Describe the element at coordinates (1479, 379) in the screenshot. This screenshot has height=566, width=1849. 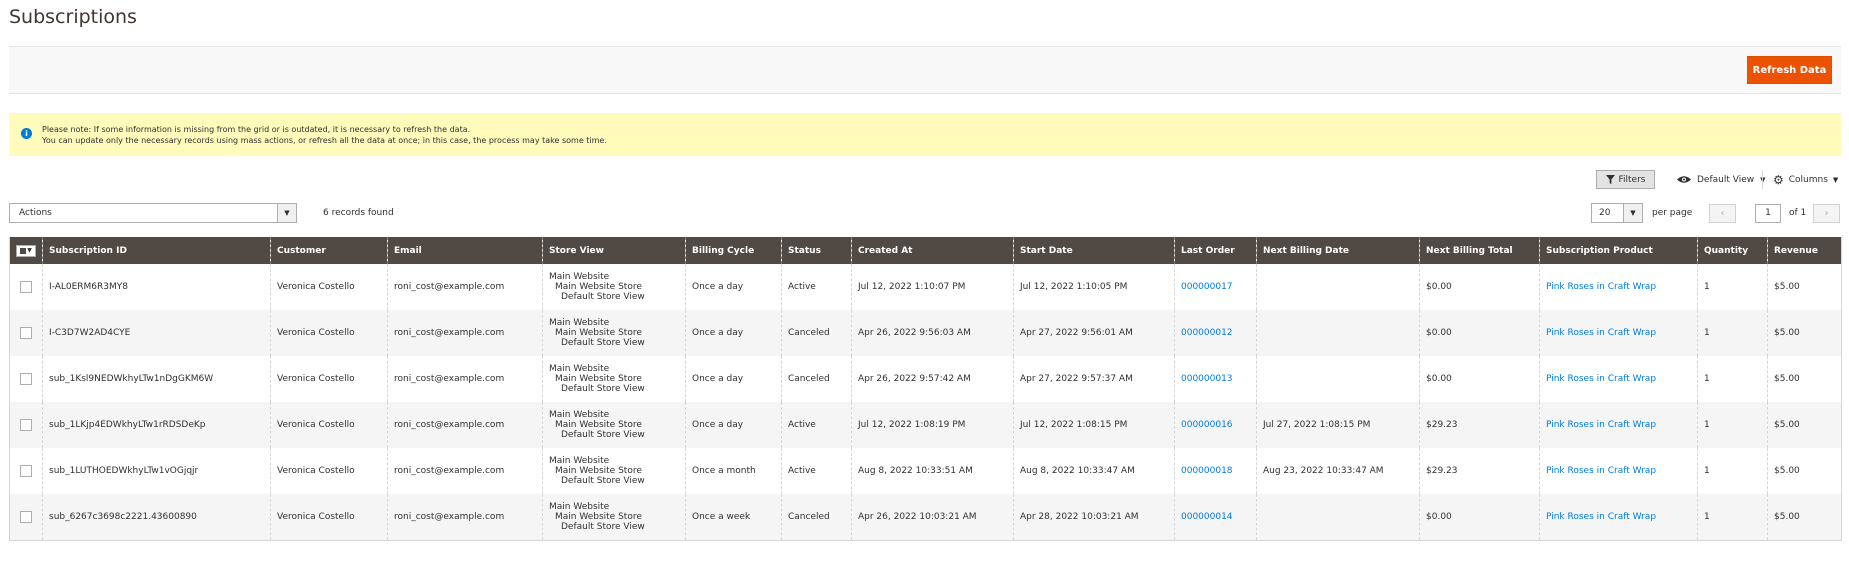
I see `next-billing-total-cell: $0.00` at that location.